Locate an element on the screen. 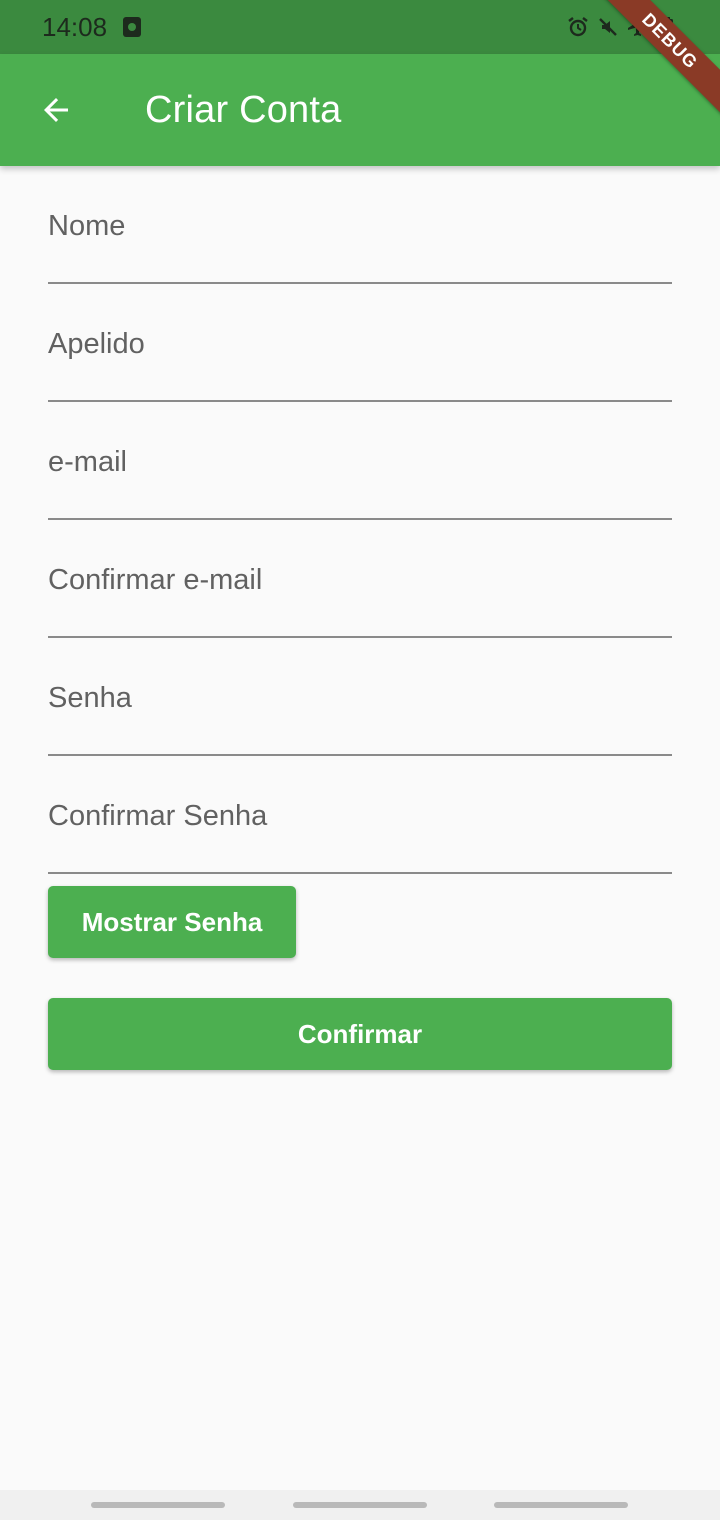 This screenshot has height=1520, width=720. confirm-password-field: Confirmar Senha is located at coordinates (360, 815).